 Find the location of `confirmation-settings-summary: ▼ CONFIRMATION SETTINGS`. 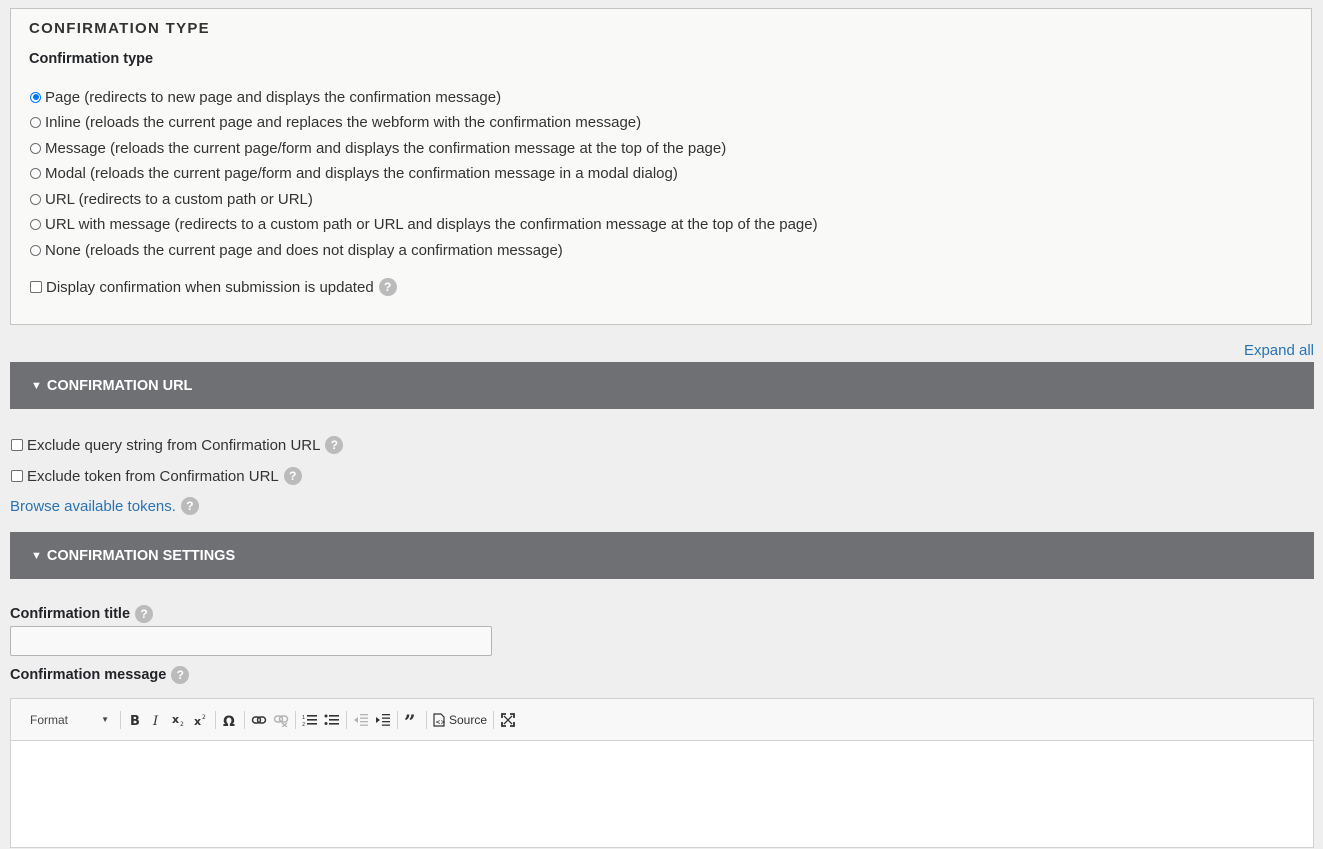

confirmation-settings-summary: ▼ CONFIRMATION SETTINGS is located at coordinates (662, 555).